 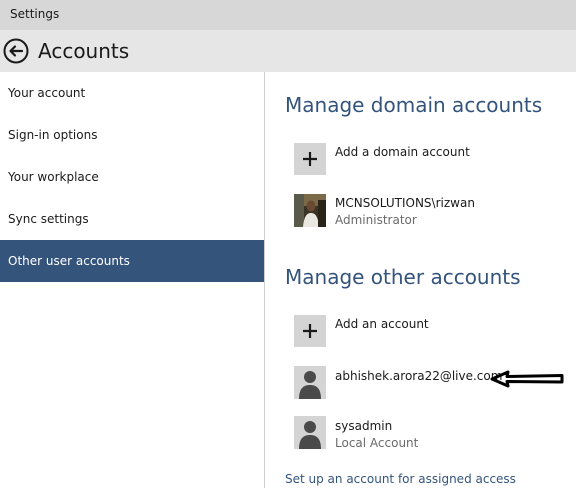 What do you see at coordinates (132, 93) in the screenshot?
I see `sidebar-item-your-account: Your account` at bounding box center [132, 93].